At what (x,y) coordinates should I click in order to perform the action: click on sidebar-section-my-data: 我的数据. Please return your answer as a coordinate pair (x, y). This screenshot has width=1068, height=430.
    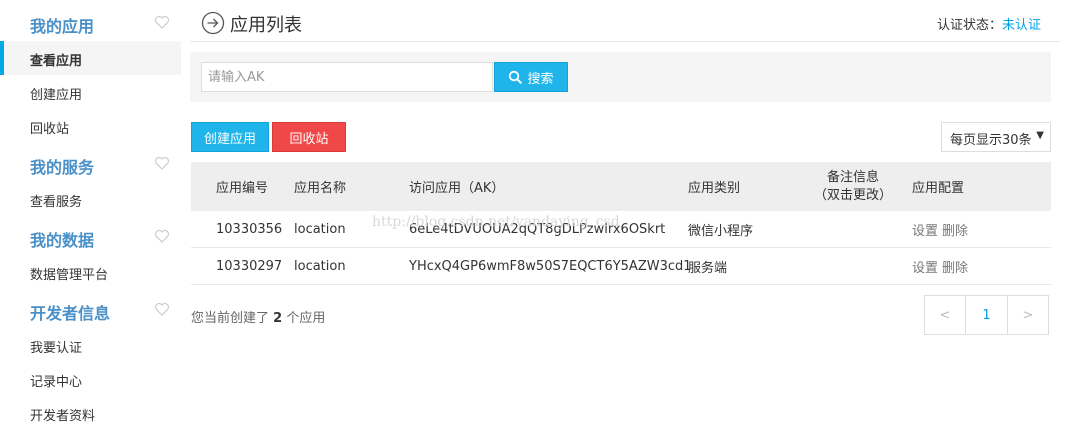
    Looking at the image, I should click on (90, 236).